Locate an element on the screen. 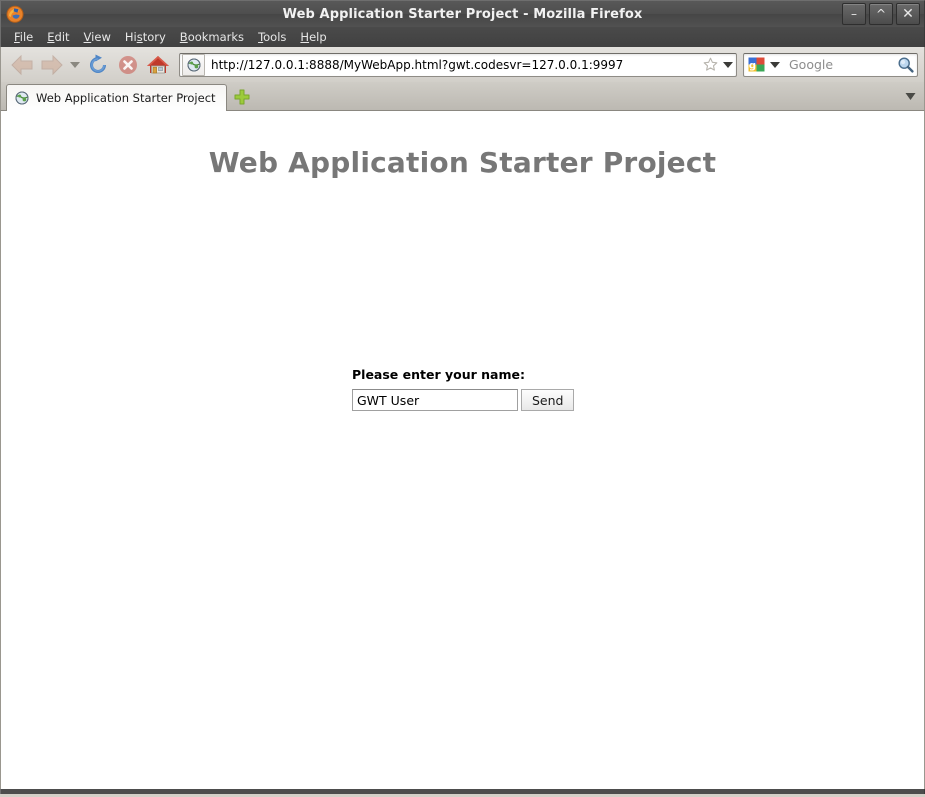 The width and height of the screenshot is (925, 797). new-tab-button is located at coordinates (242, 96).